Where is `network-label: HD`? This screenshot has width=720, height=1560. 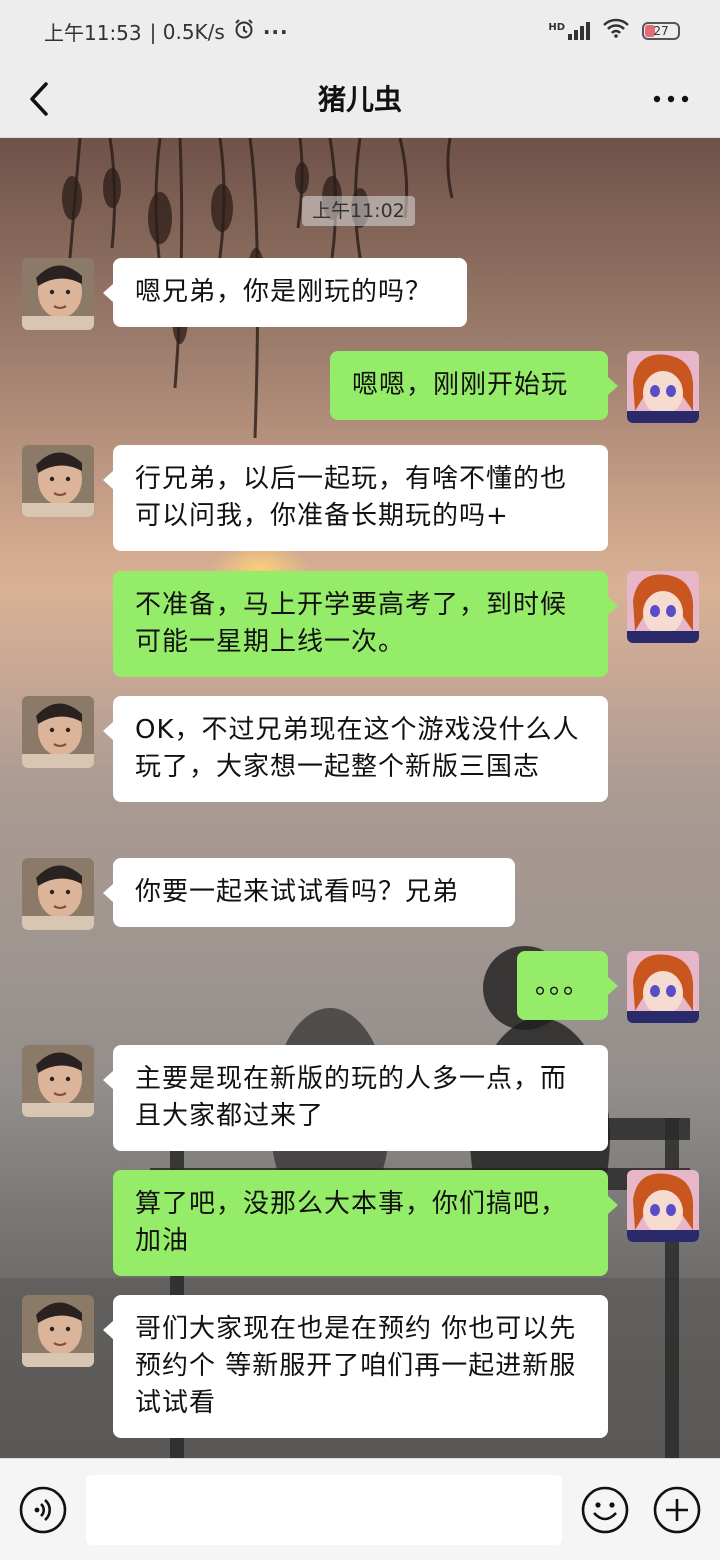
network-label: HD is located at coordinates (556, 27).